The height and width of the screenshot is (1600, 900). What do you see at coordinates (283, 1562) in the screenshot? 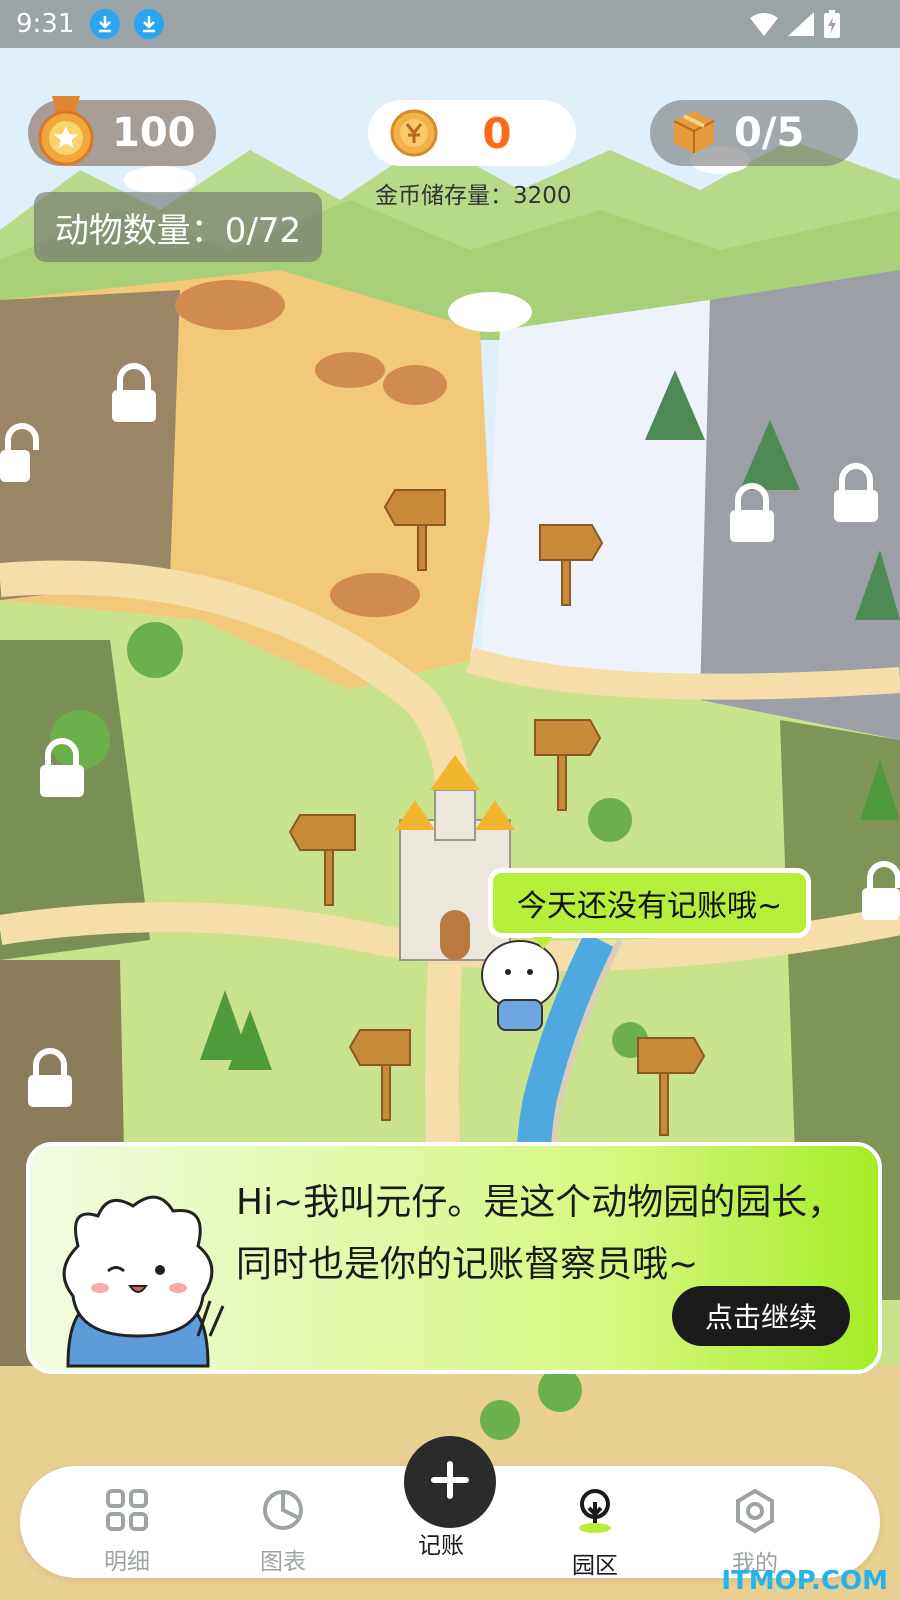
I see `nav-label-charts: 图表` at bounding box center [283, 1562].